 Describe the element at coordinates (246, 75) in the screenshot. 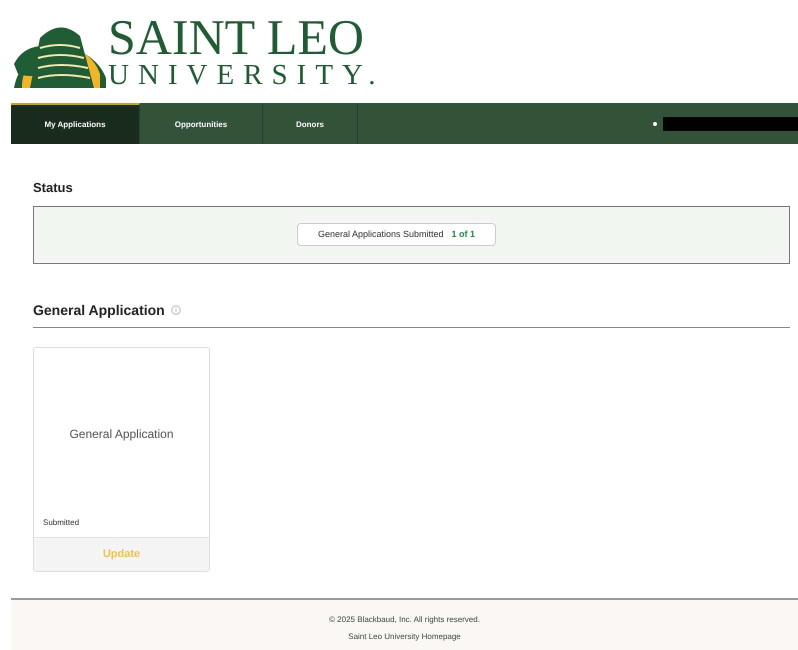

I see `logo-subtitle: UNIVERSITY.` at that location.